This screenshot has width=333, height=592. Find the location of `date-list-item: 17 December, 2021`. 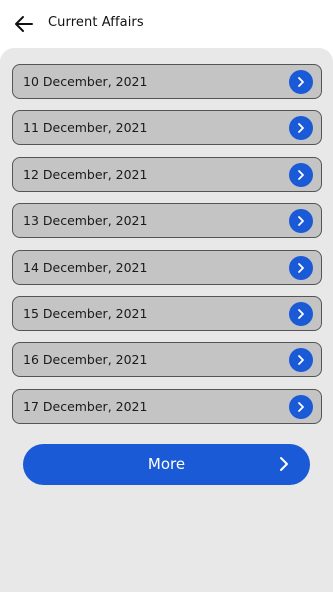

date-list-item: 17 December, 2021 is located at coordinates (167, 406).